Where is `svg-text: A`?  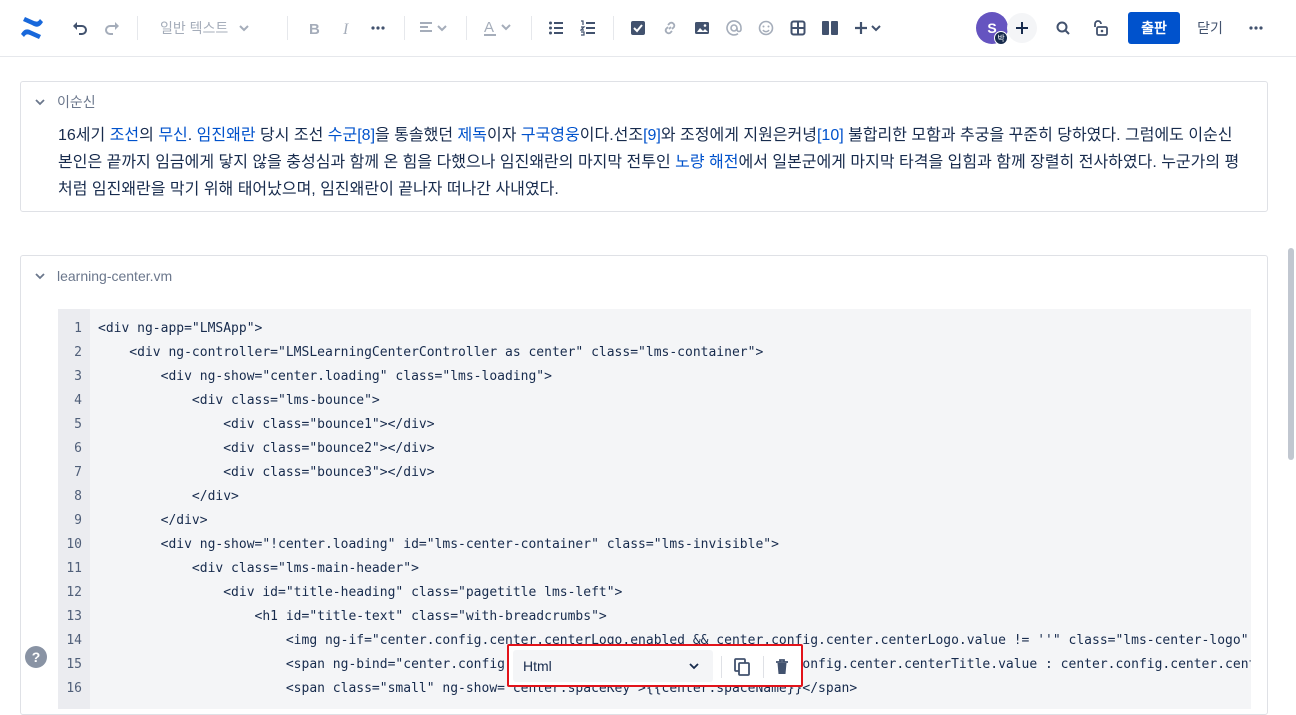
svg-text: A is located at coordinates (489, 27).